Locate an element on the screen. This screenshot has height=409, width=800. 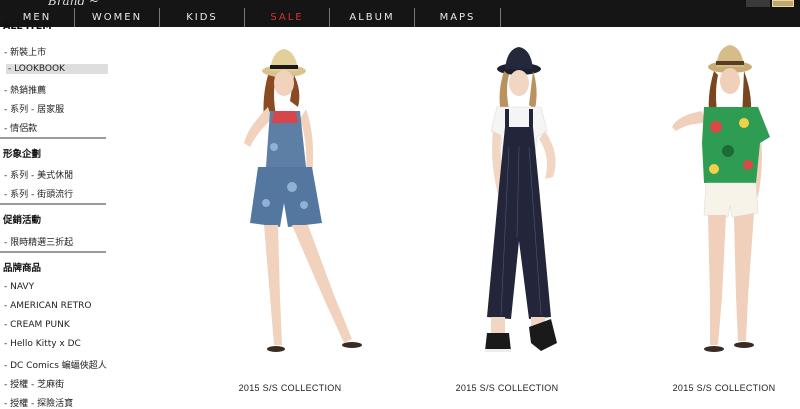
nav-women: WOMEN is located at coordinates (117, 17).